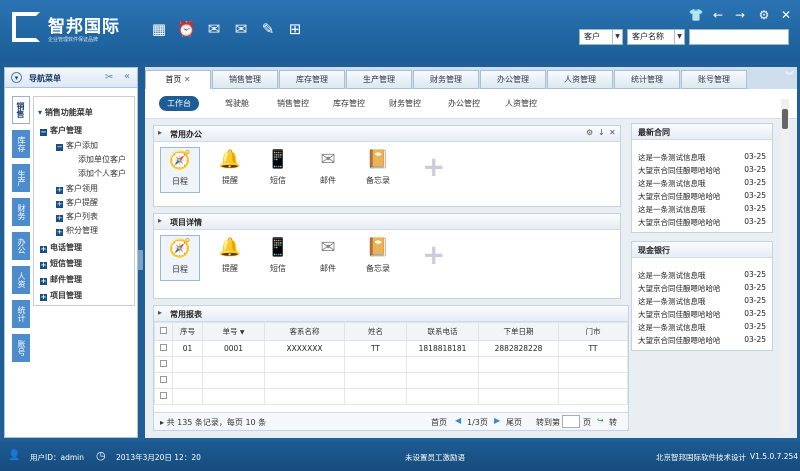 The width and height of the screenshot is (800, 471). I want to click on col-header: 联系电话, so click(442, 331).